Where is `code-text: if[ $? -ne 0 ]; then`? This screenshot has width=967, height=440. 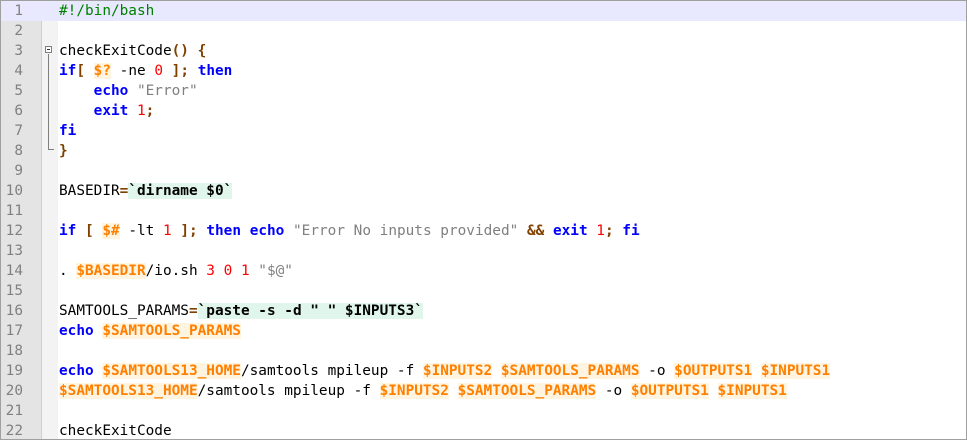
code-text: if[ $? -ne 0 ]; then is located at coordinates (145, 71).